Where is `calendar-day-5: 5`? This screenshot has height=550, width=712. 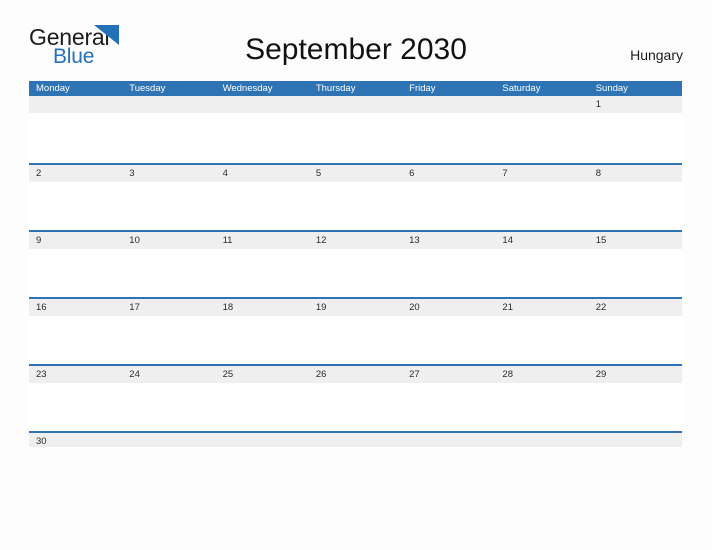
calendar-day-5: 5 is located at coordinates (355, 173).